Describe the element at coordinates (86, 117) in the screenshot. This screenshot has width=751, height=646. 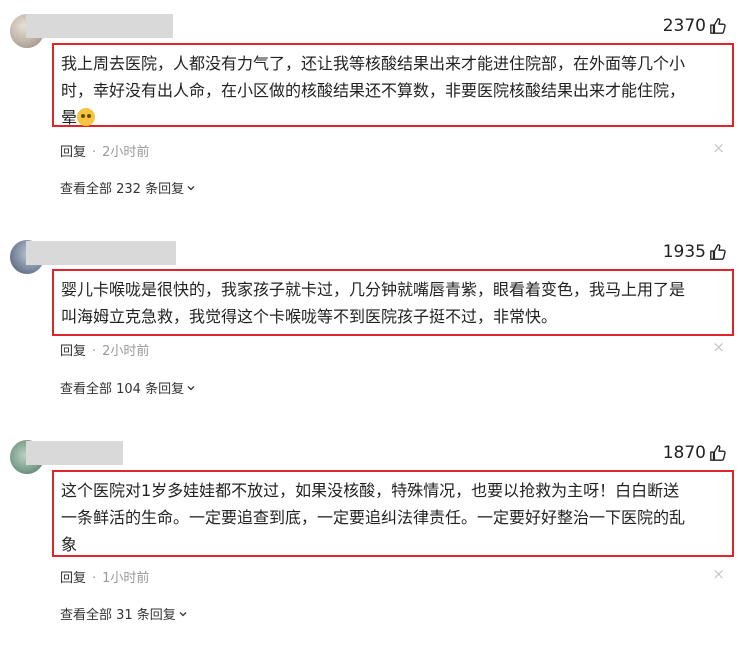
I see `dizzy-face-emoji-icon` at that location.